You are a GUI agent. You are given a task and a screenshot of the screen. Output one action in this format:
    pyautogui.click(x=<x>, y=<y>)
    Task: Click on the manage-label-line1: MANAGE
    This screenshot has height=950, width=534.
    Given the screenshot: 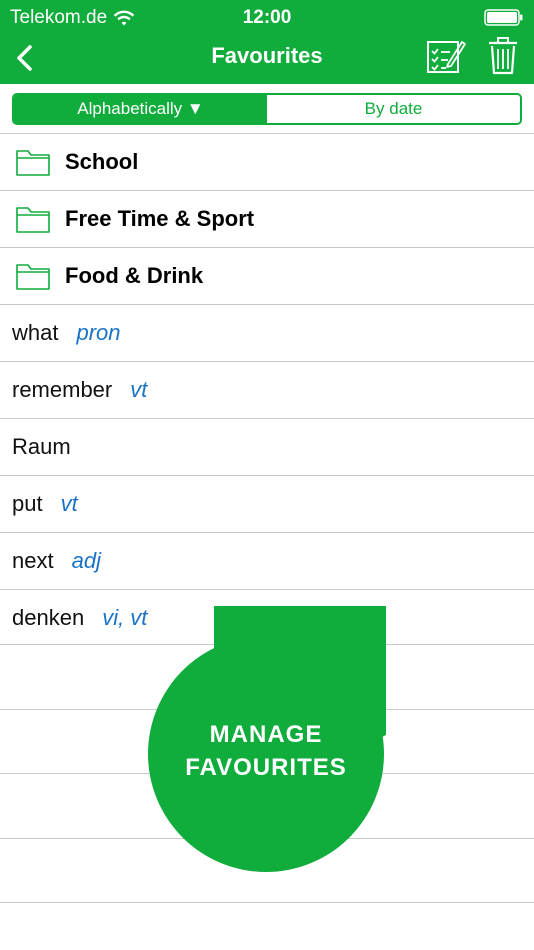 What is the action you would take?
    pyautogui.click(x=266, y=734)
    